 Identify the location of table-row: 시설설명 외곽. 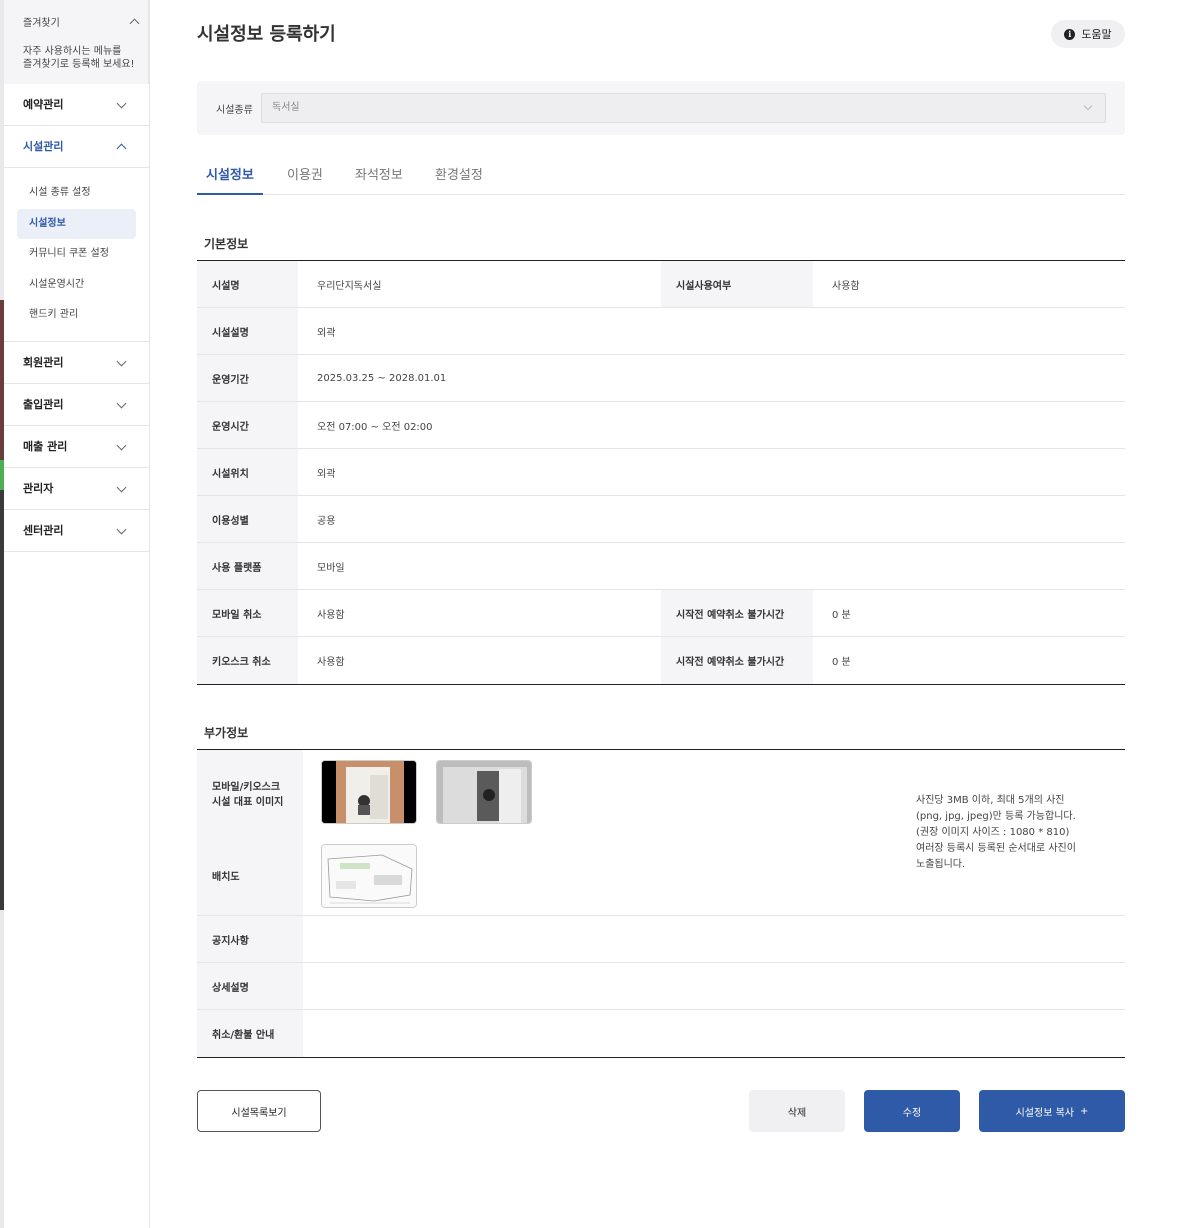
(661, 331).